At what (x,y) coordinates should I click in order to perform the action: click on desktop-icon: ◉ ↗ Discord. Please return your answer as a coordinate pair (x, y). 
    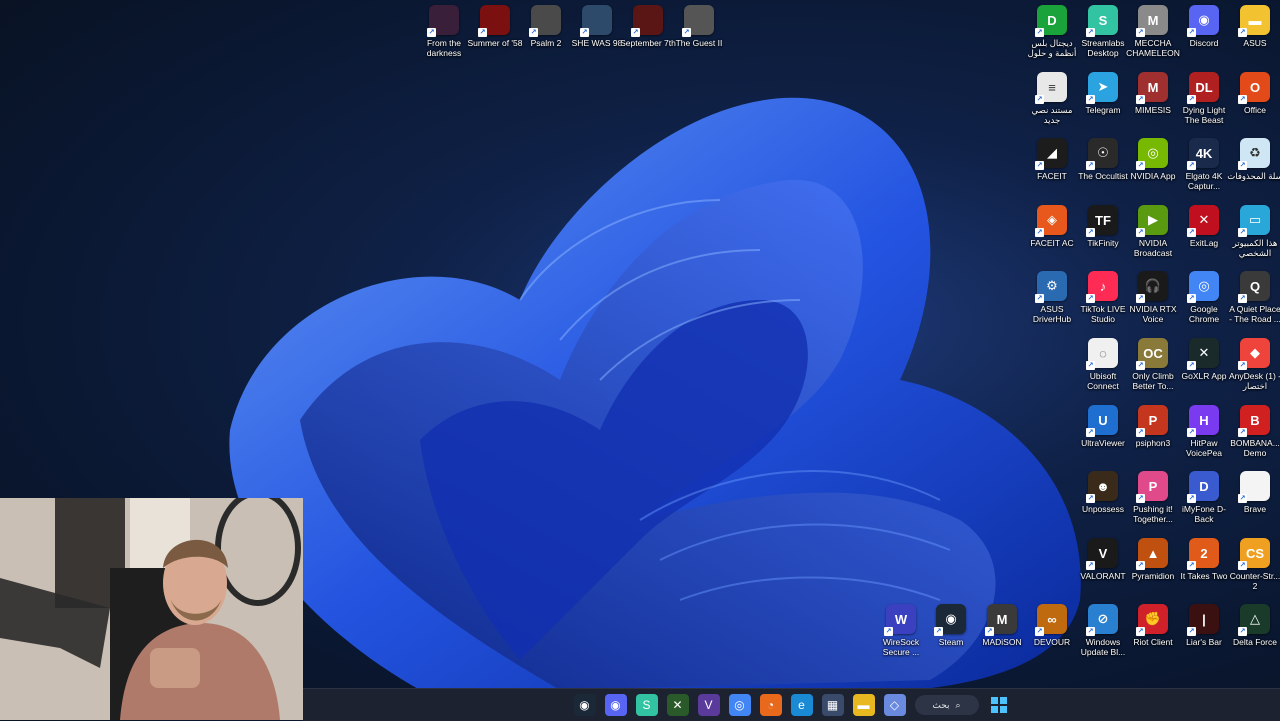
    Looking at the image, I should click on (1204, 26).